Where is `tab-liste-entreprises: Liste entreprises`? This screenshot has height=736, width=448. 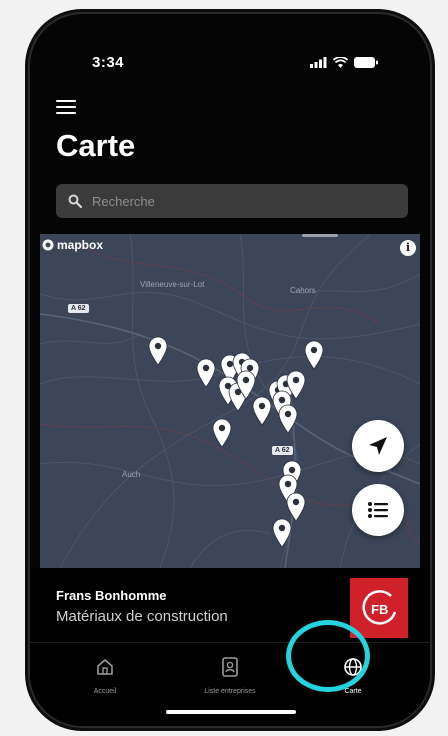 tab-liste-entreprises: Liste entreprises is located at coordinates (230, 676).